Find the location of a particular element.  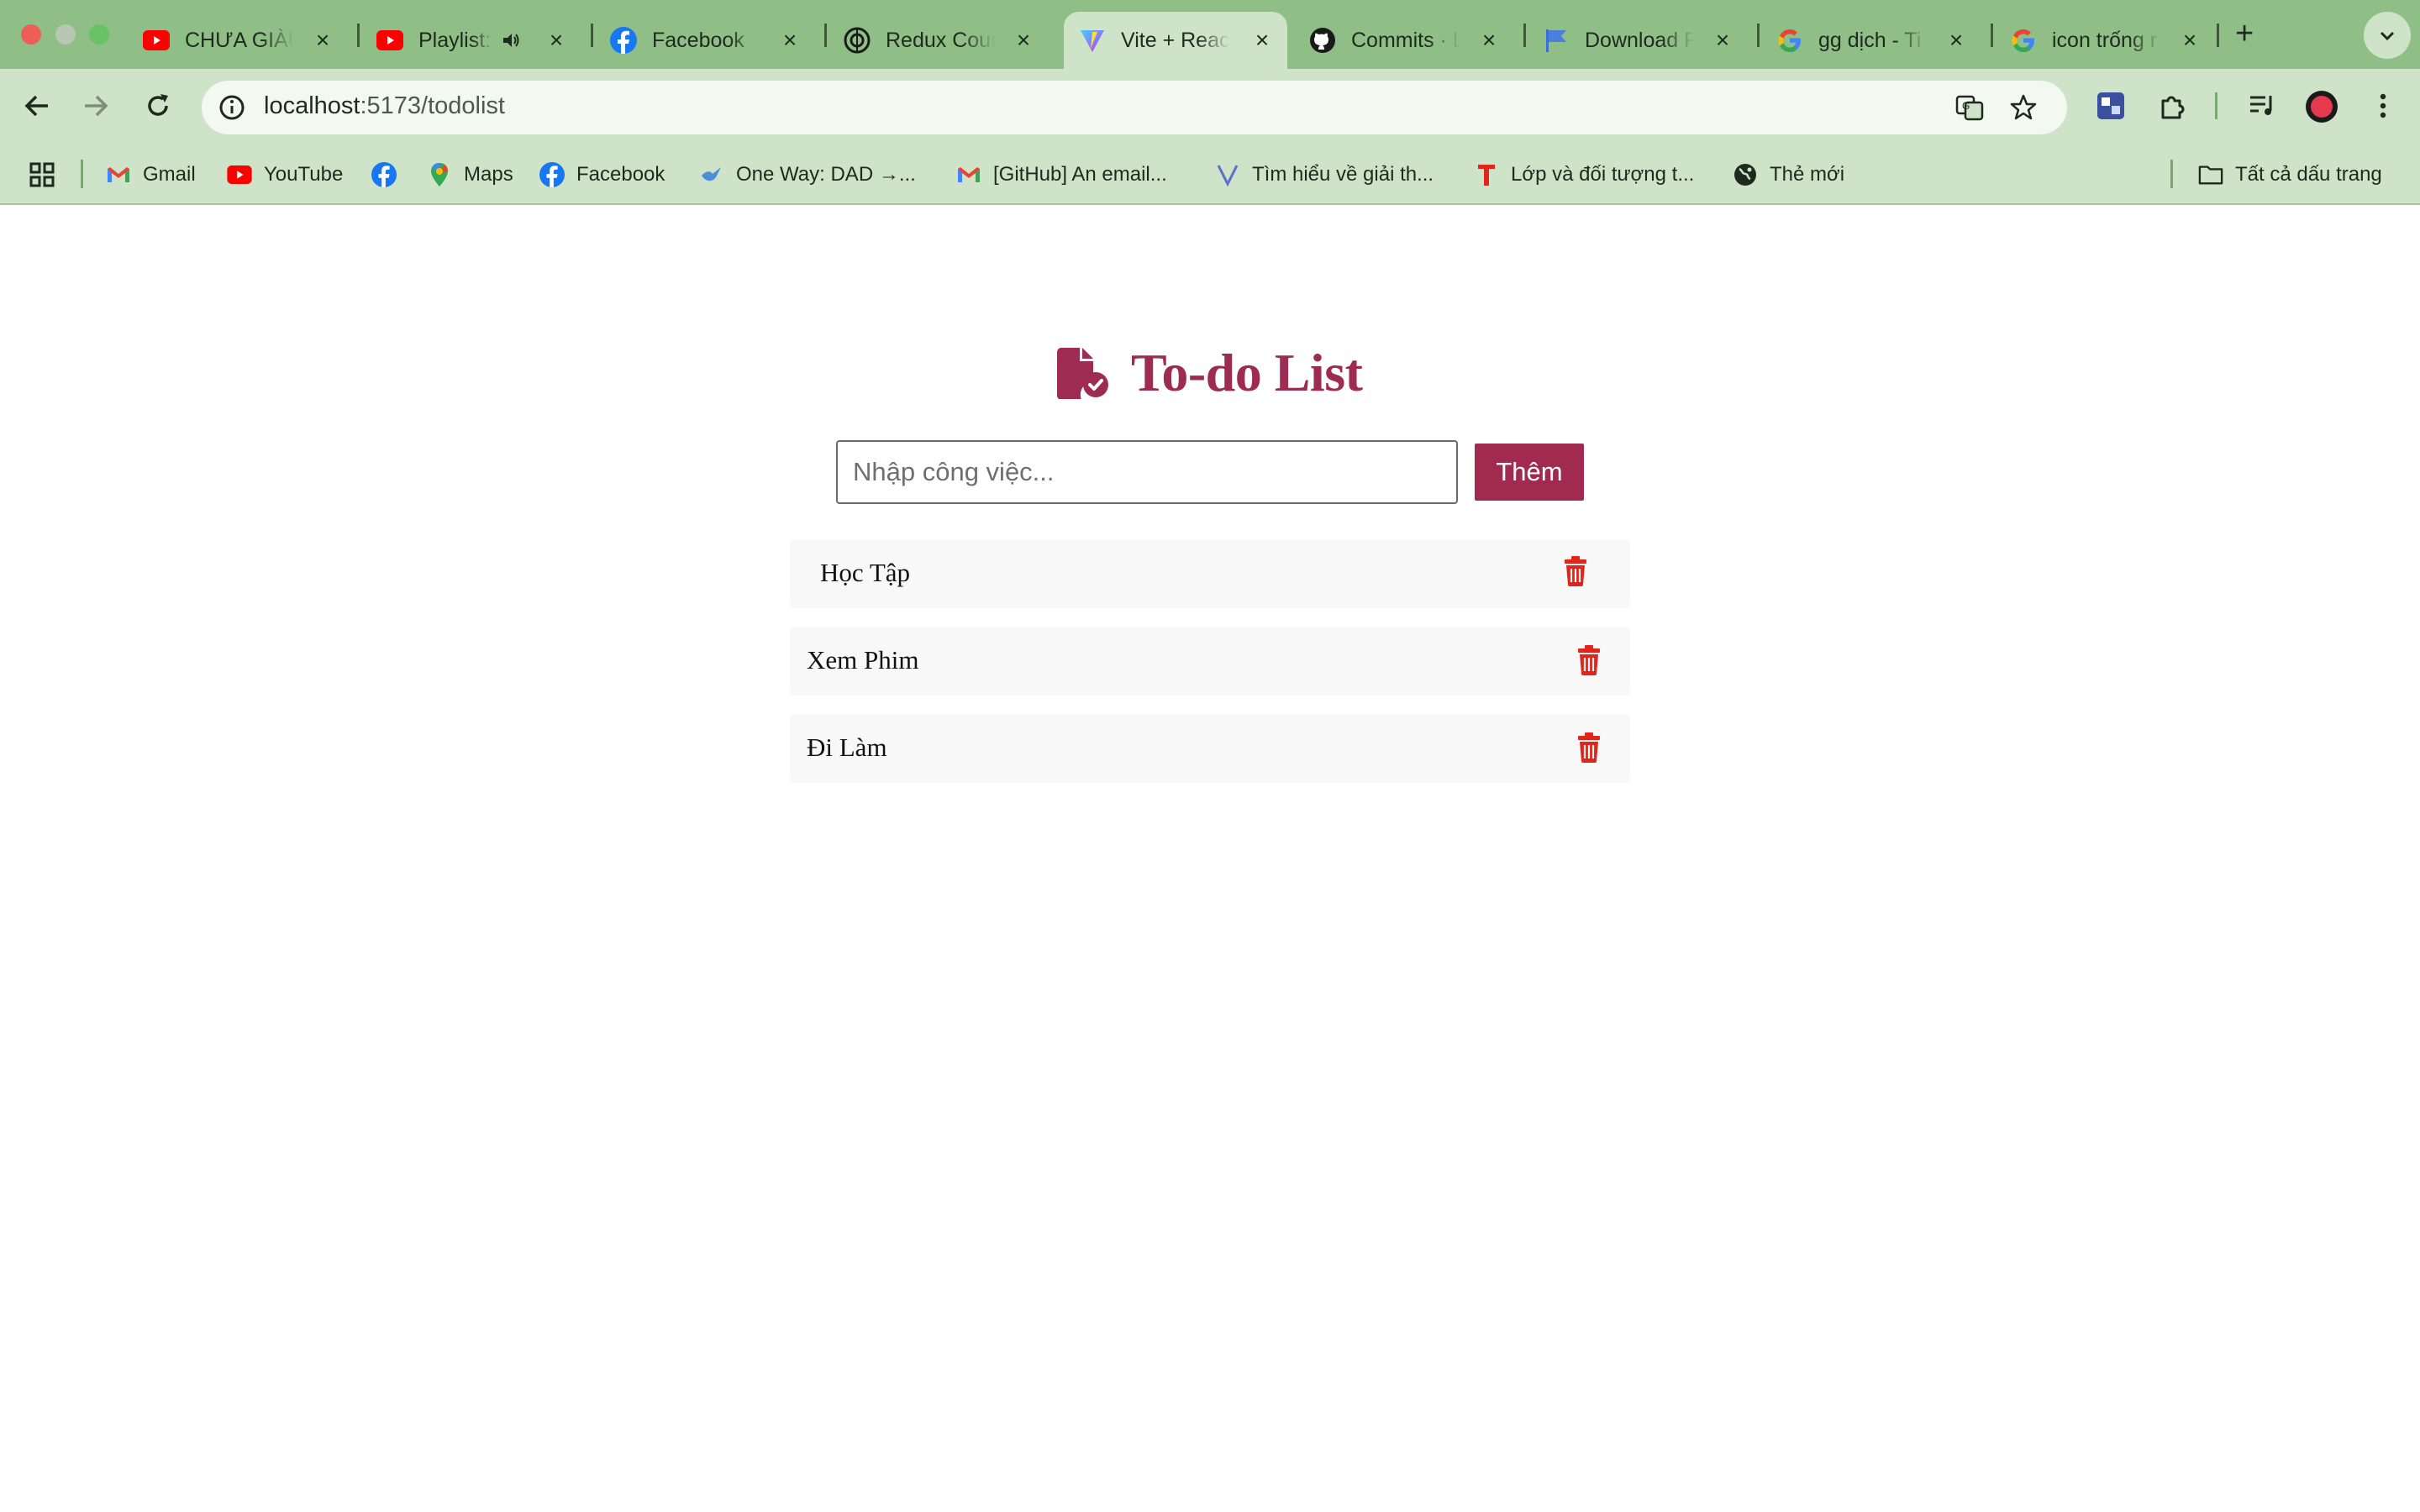

tab-title: Commits · L is located at coordinates (1406, 40).